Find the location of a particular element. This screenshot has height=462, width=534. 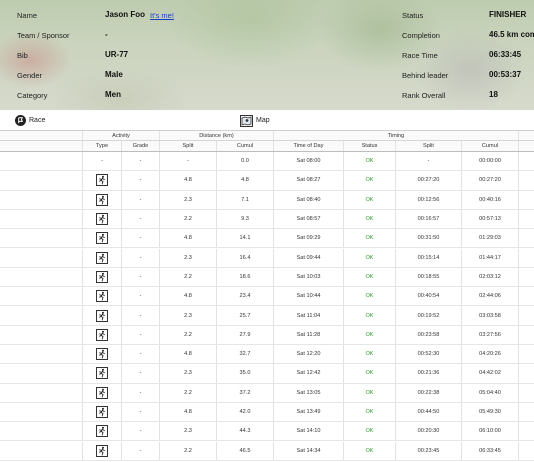

cell-time-split: 00:20:30 is located at coordinates (429, 431).